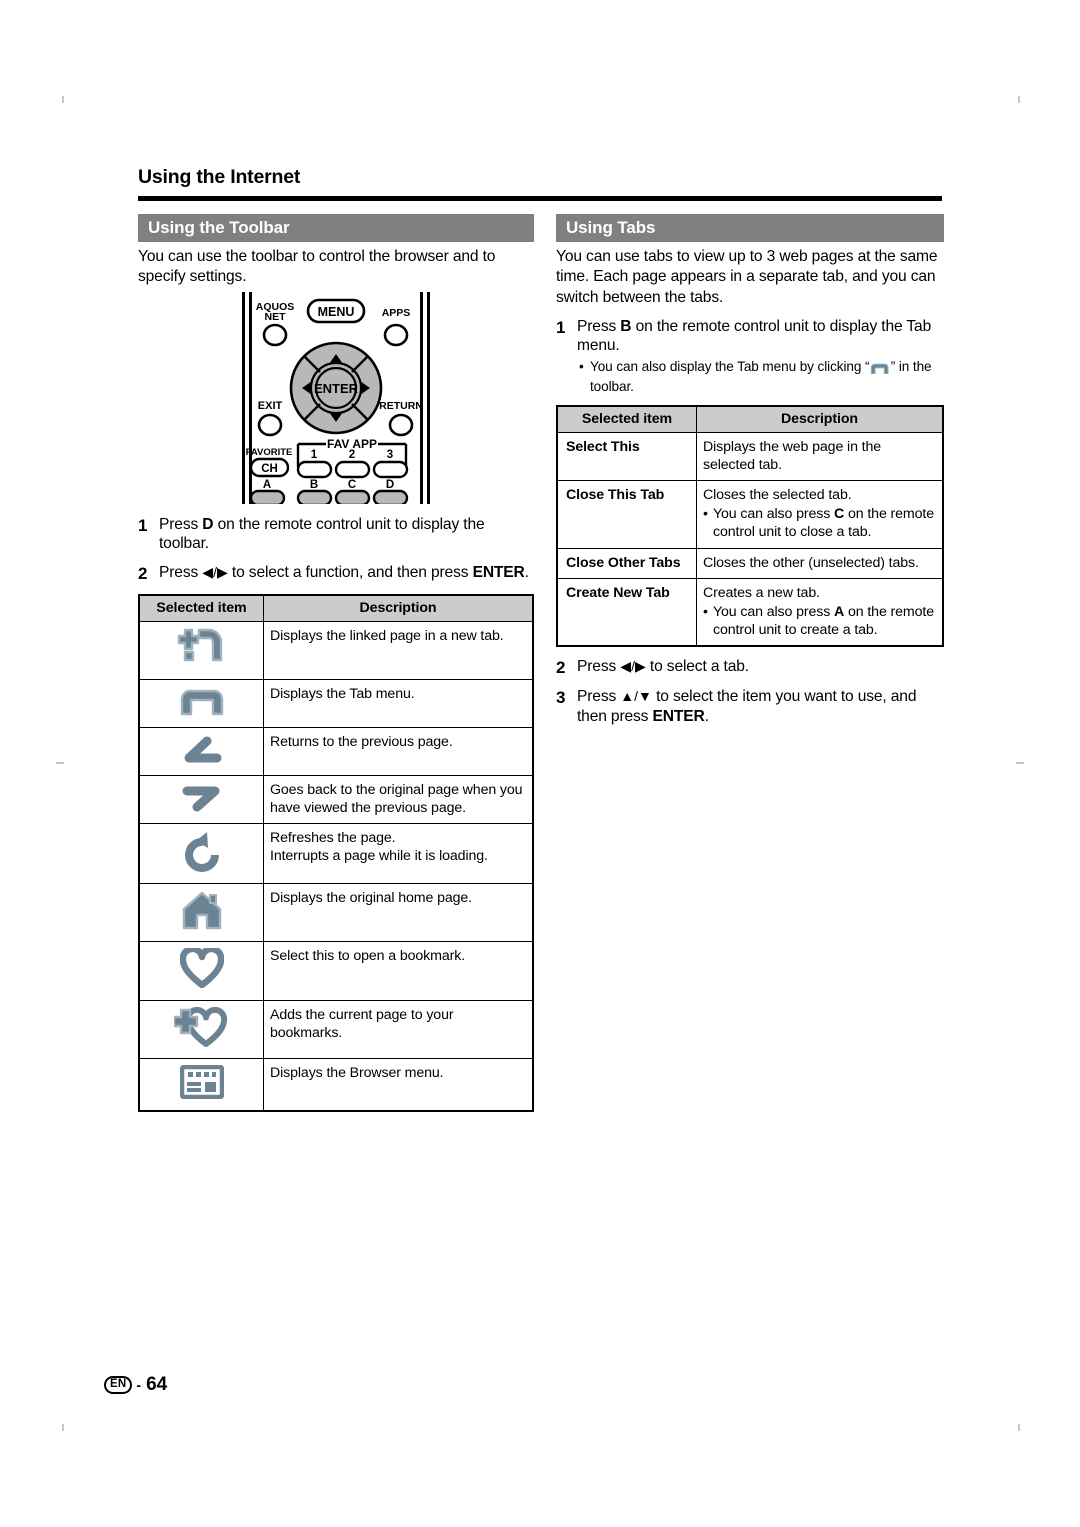 Image resolution: width=1080 pixels, height=1527 pixels. Describe the element at coordinates (60, 763) in the screenshot. I see `crop-mark-mid-left` at that location.